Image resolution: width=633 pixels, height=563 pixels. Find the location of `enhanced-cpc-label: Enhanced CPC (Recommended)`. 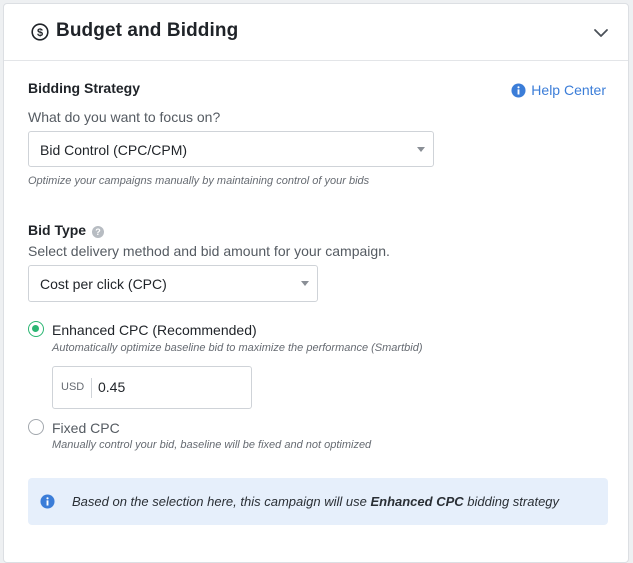

enhanced-cpc-label: Enhanced CPC (Recommended) is located at coordinates (154, 330).